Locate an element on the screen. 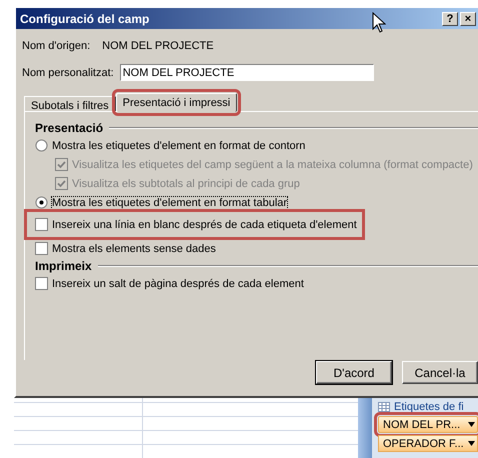 The height and width of the screenshot is (458, 478). help-button: ? is located at coordinates (450, 19).